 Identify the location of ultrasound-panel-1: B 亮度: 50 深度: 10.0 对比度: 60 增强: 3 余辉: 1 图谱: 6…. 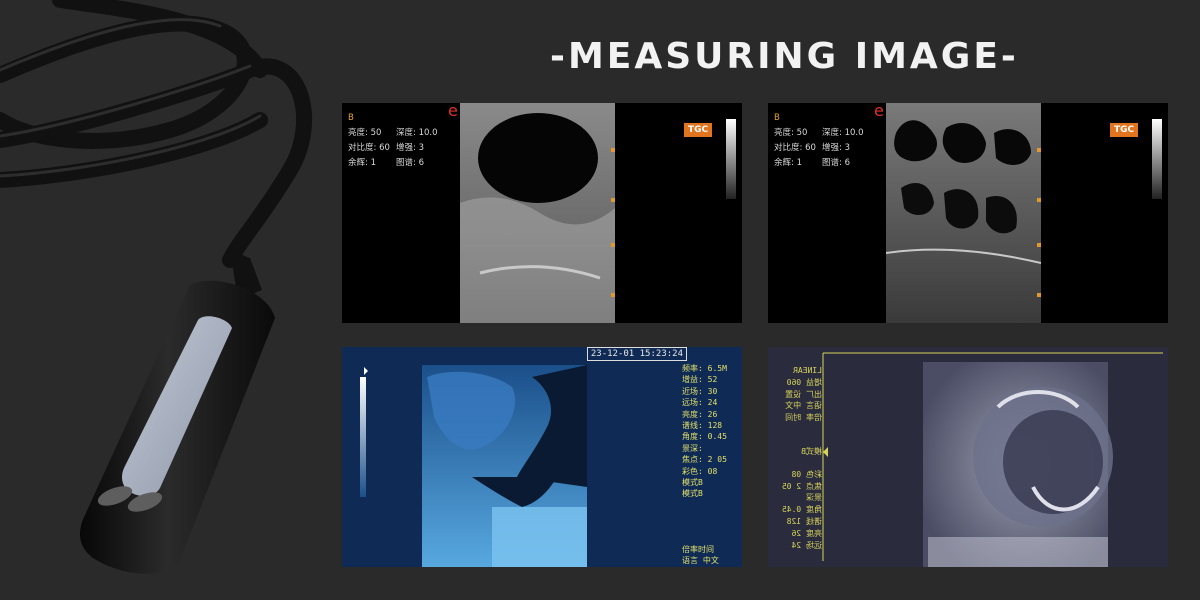
(542, 213).